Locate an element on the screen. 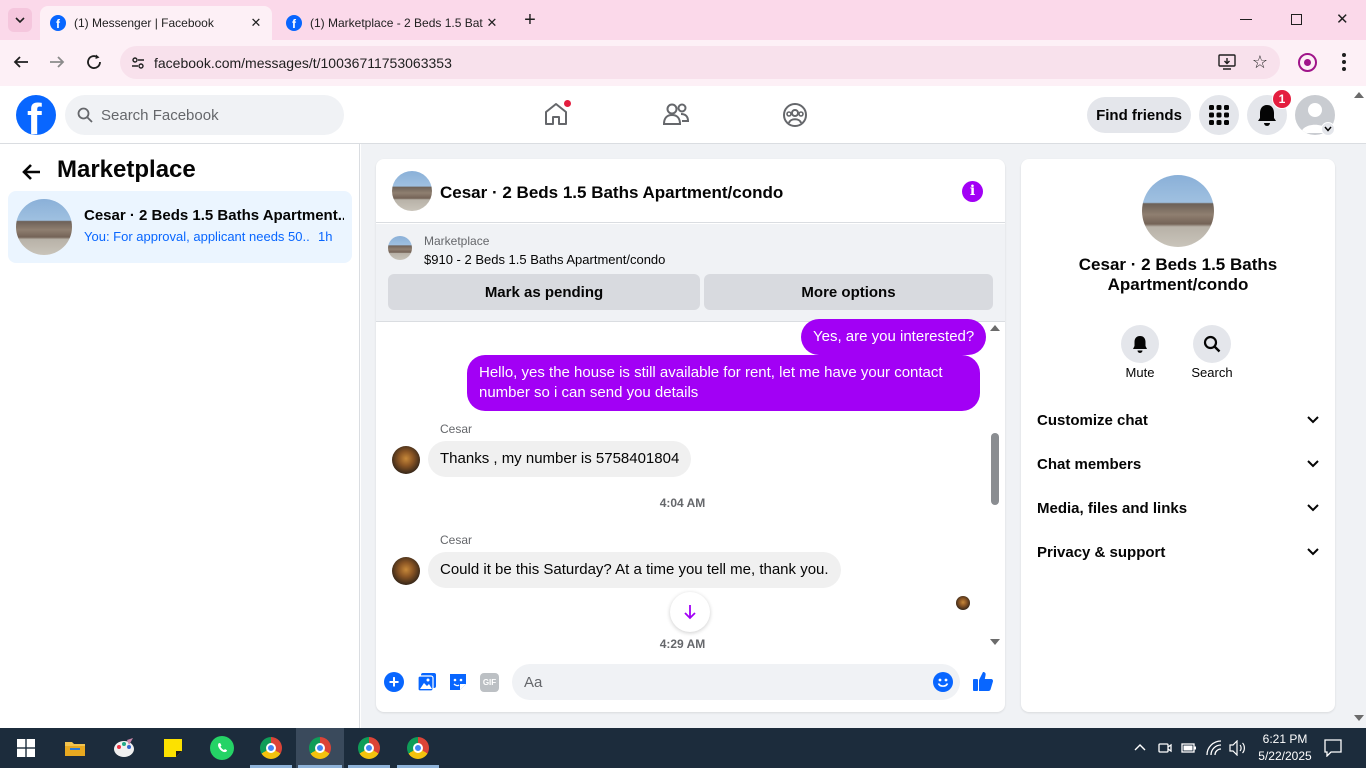 The width and height of the screenshot is (1366, 768). chrome-profile-2-icon is located at coordinates (320, 748).